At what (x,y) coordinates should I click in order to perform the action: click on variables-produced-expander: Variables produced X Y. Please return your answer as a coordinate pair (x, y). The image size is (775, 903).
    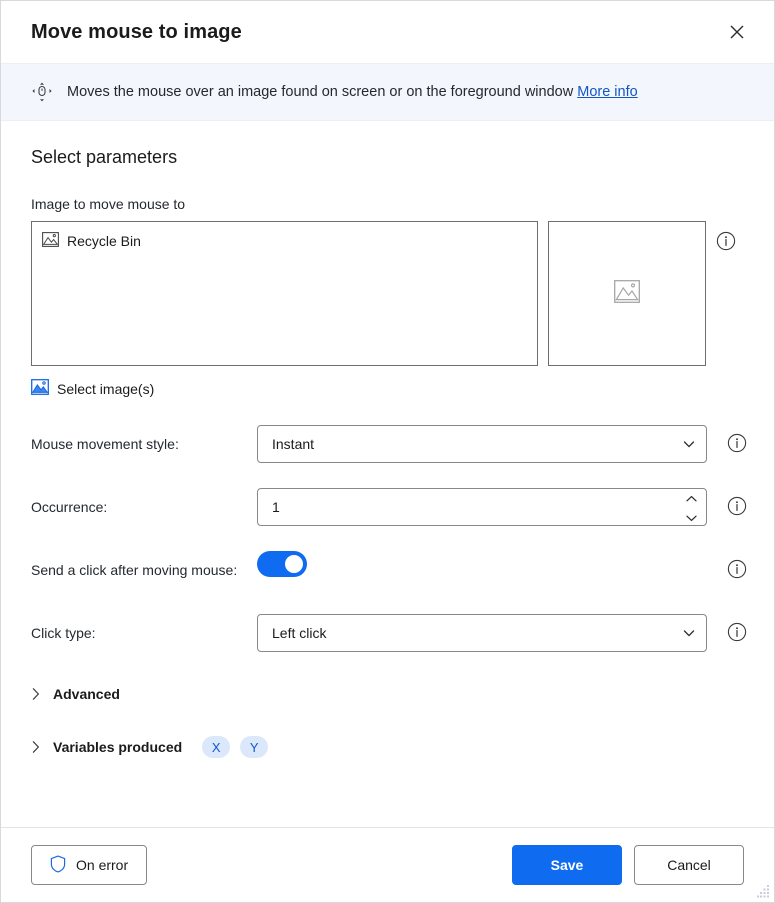
    Looking at the image, I should click on (387, 747).